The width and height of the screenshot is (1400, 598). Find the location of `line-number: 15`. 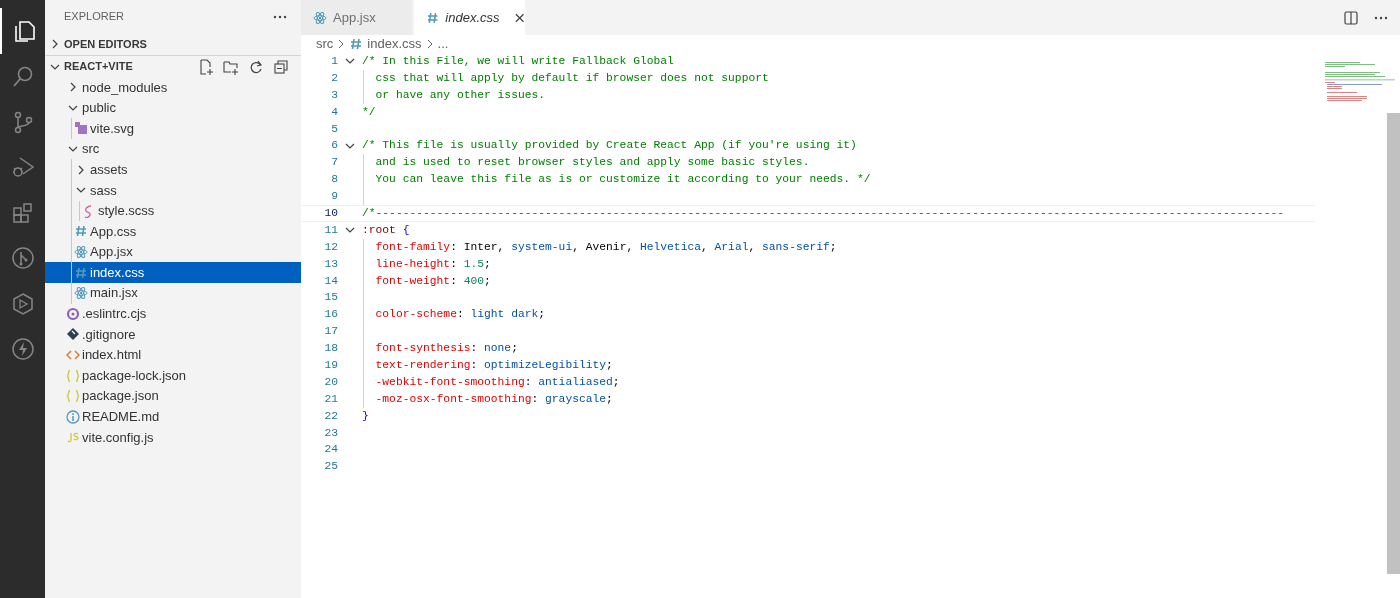

line-number: 15 is located at coordinates (330, 298).